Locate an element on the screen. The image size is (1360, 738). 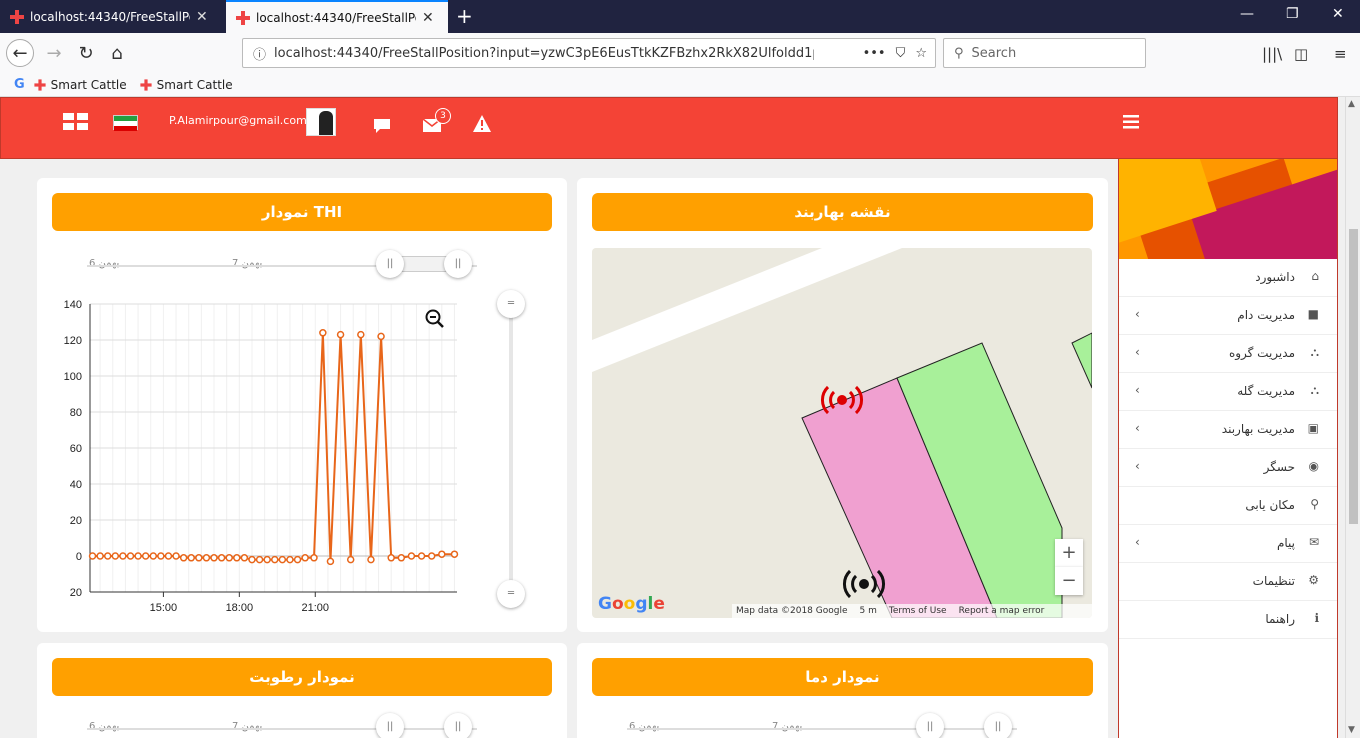
forward-button: → is located at coordinates (54, 53).